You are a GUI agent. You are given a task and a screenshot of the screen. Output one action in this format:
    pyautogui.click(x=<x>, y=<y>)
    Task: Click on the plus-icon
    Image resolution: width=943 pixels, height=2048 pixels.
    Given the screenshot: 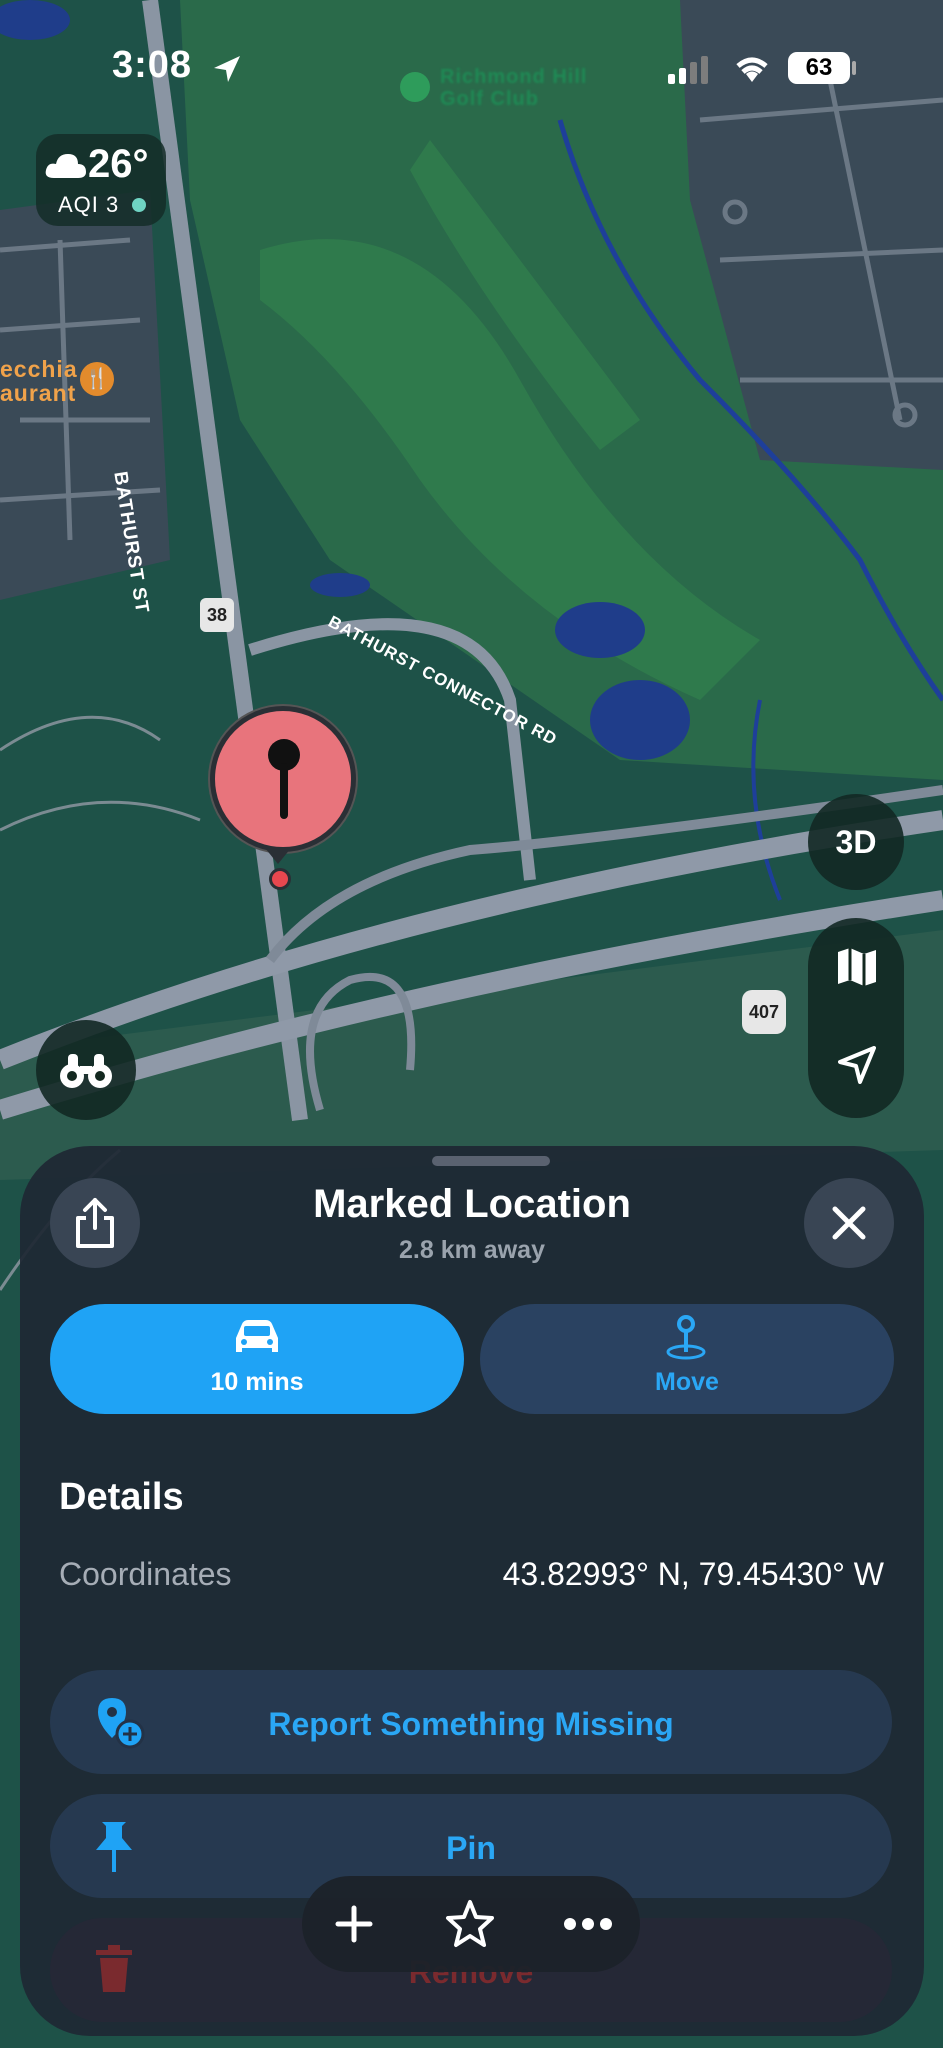 What is the action you would take?
    pyautogui.click(x=354, y=1924)
    